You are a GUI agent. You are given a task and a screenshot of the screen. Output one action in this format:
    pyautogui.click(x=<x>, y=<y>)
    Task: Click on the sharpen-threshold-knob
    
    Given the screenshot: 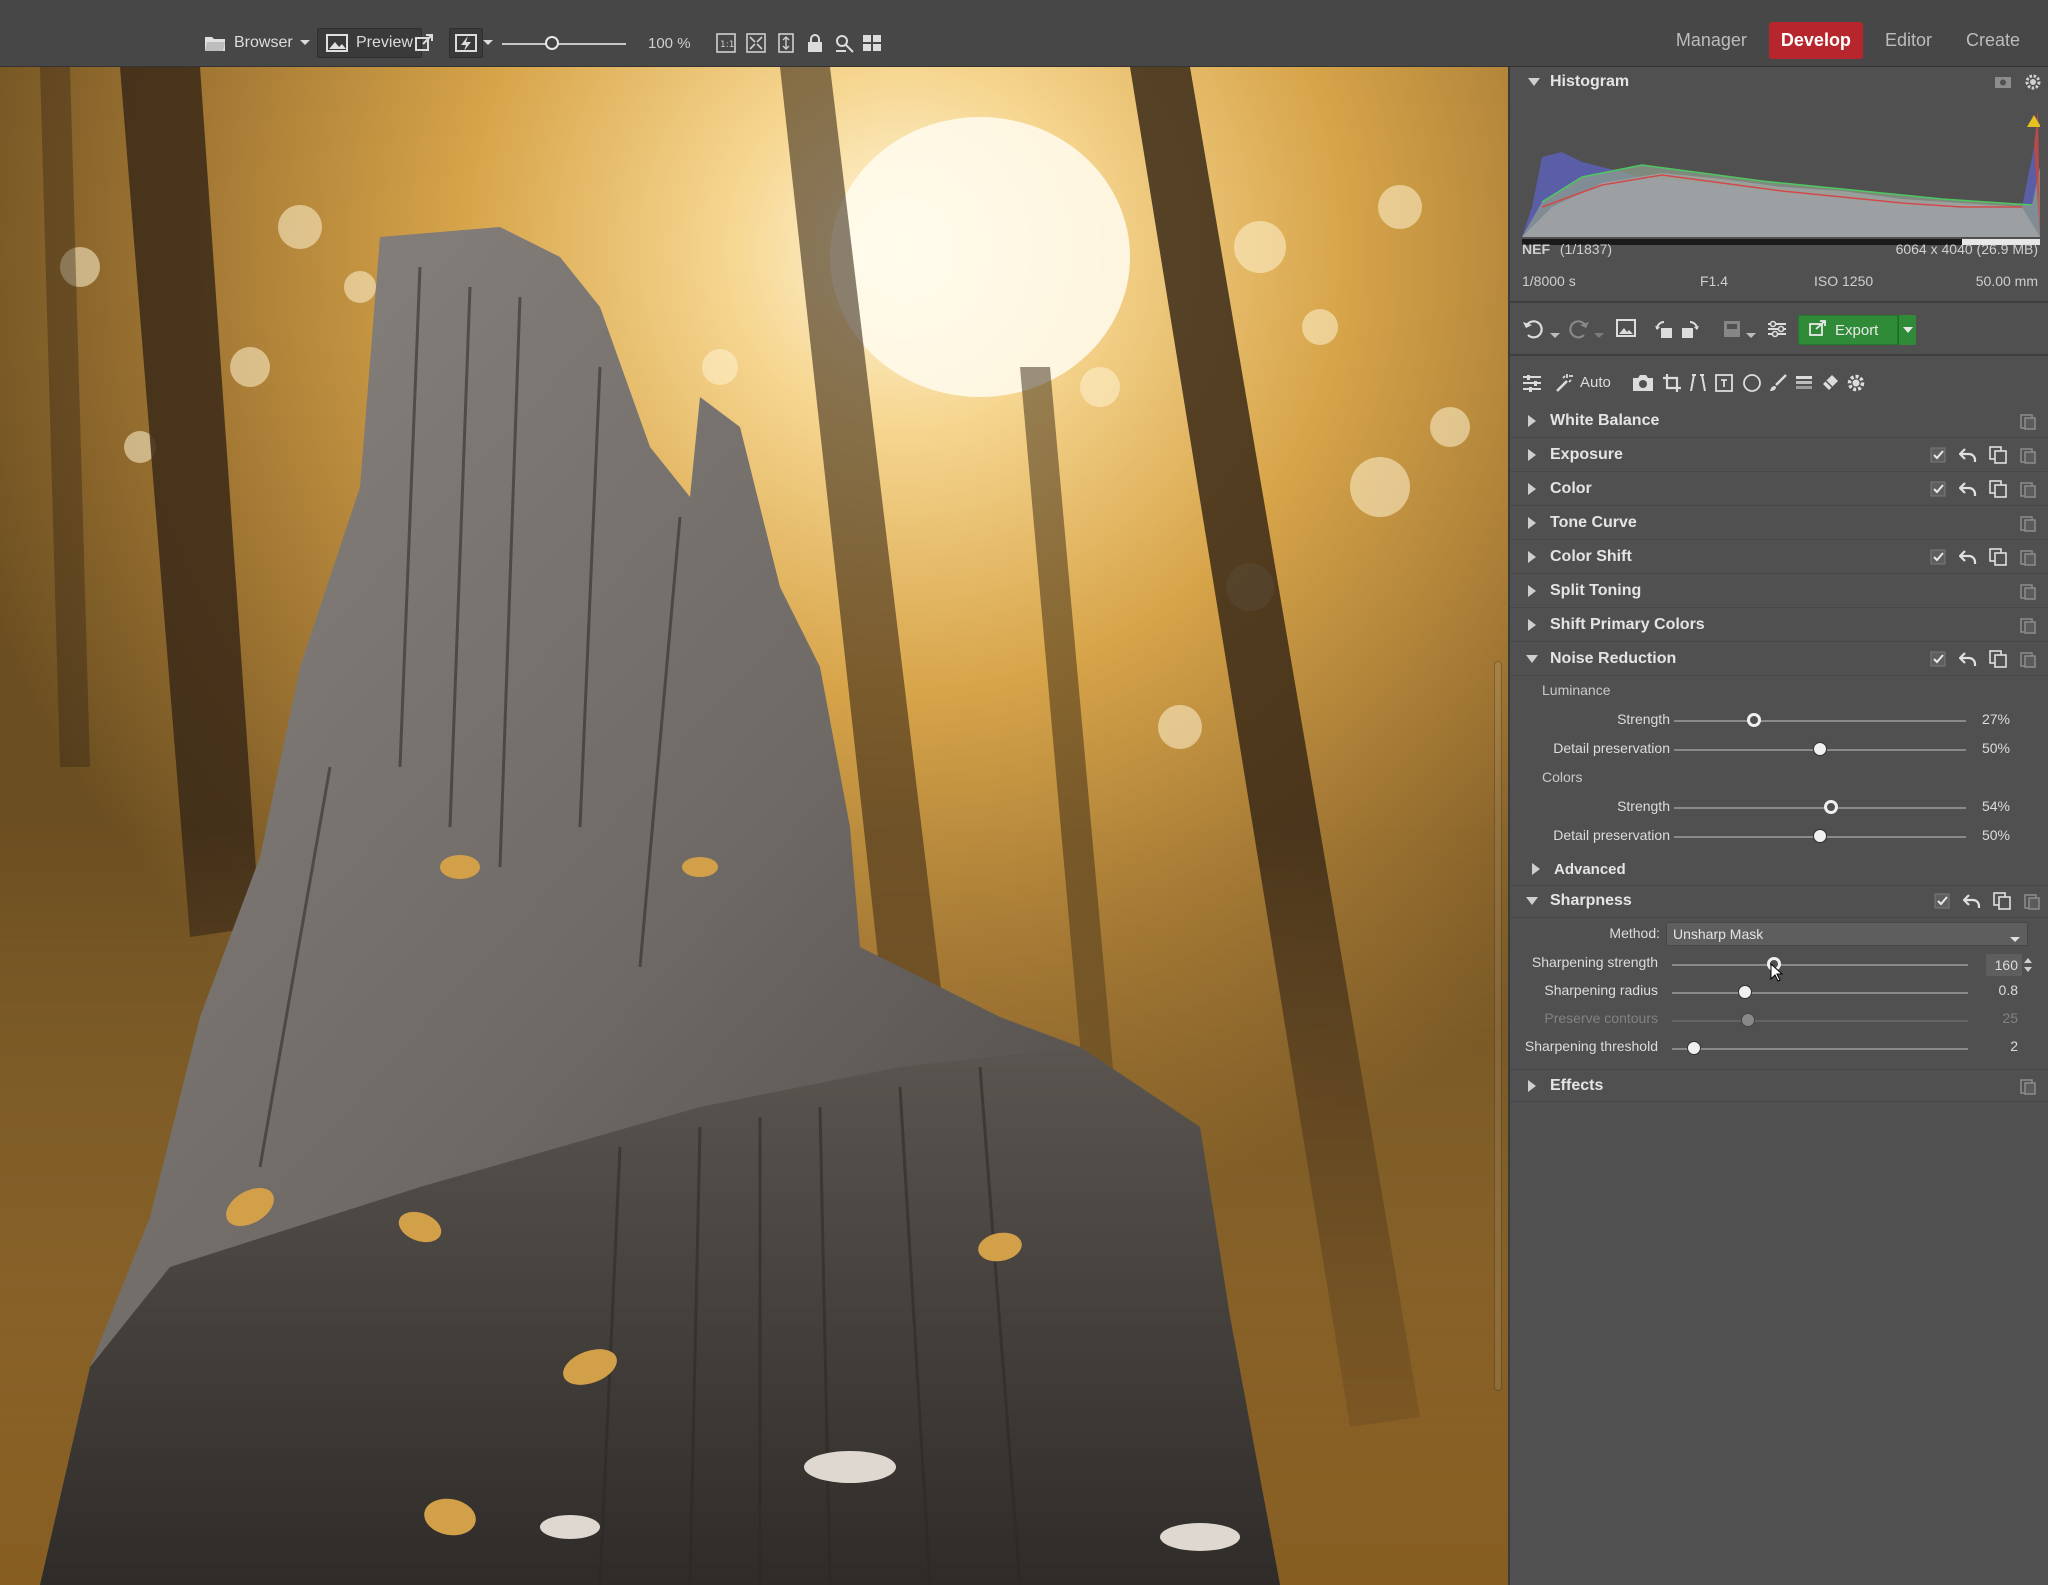 What is the action you would take?
    pyautogui.click(x=1694, y=1048)
    